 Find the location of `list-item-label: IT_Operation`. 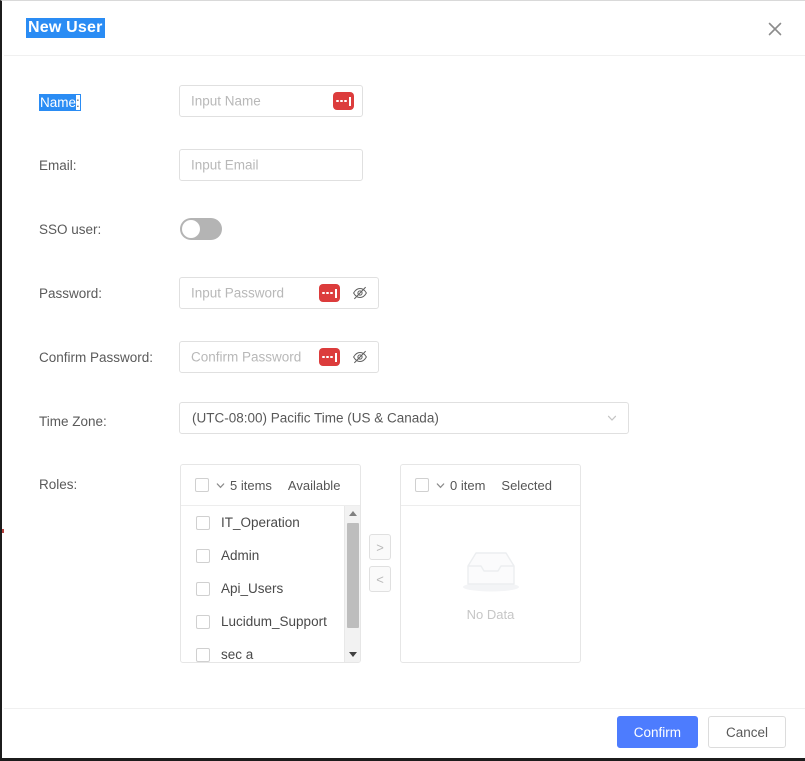

list-item-label: IT_Operation is located at coordinates (260, 522).